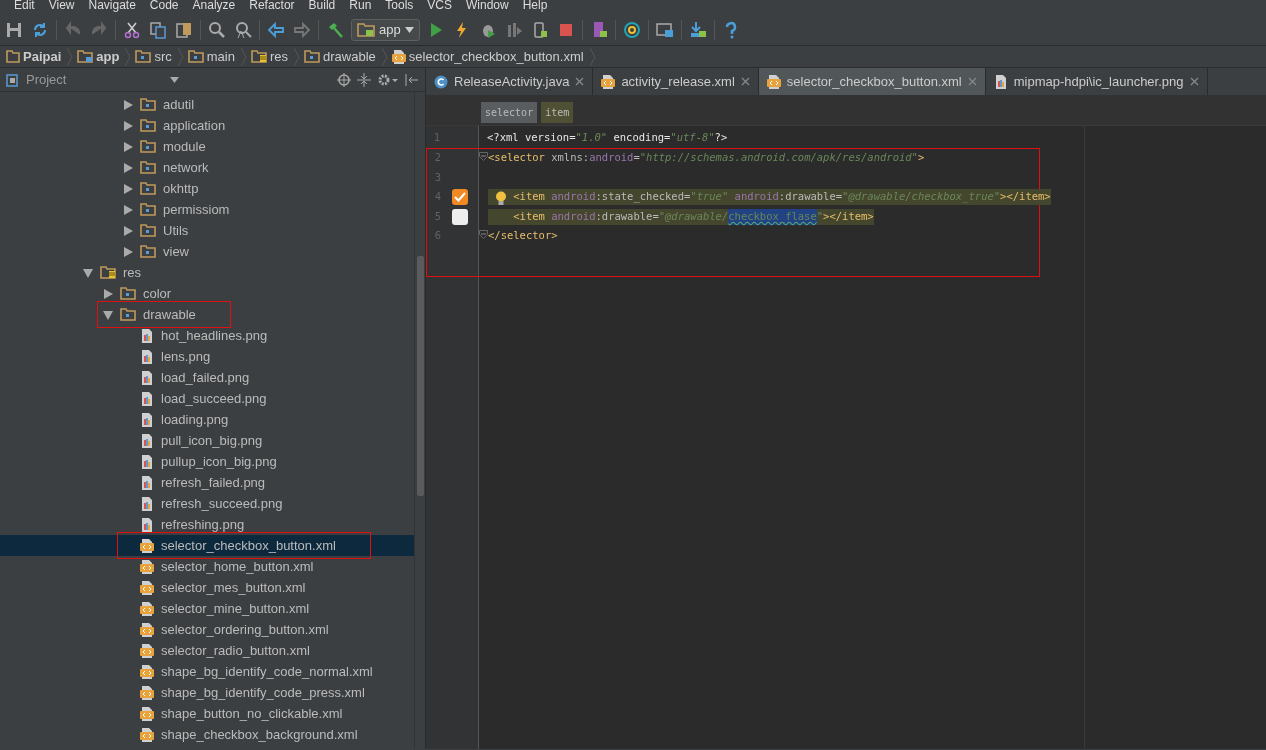 This screenshot has width=1266, height=750. Describe the element at coordinates (360, 7) in the screenshot. I see `menu-item: Run` at that location.